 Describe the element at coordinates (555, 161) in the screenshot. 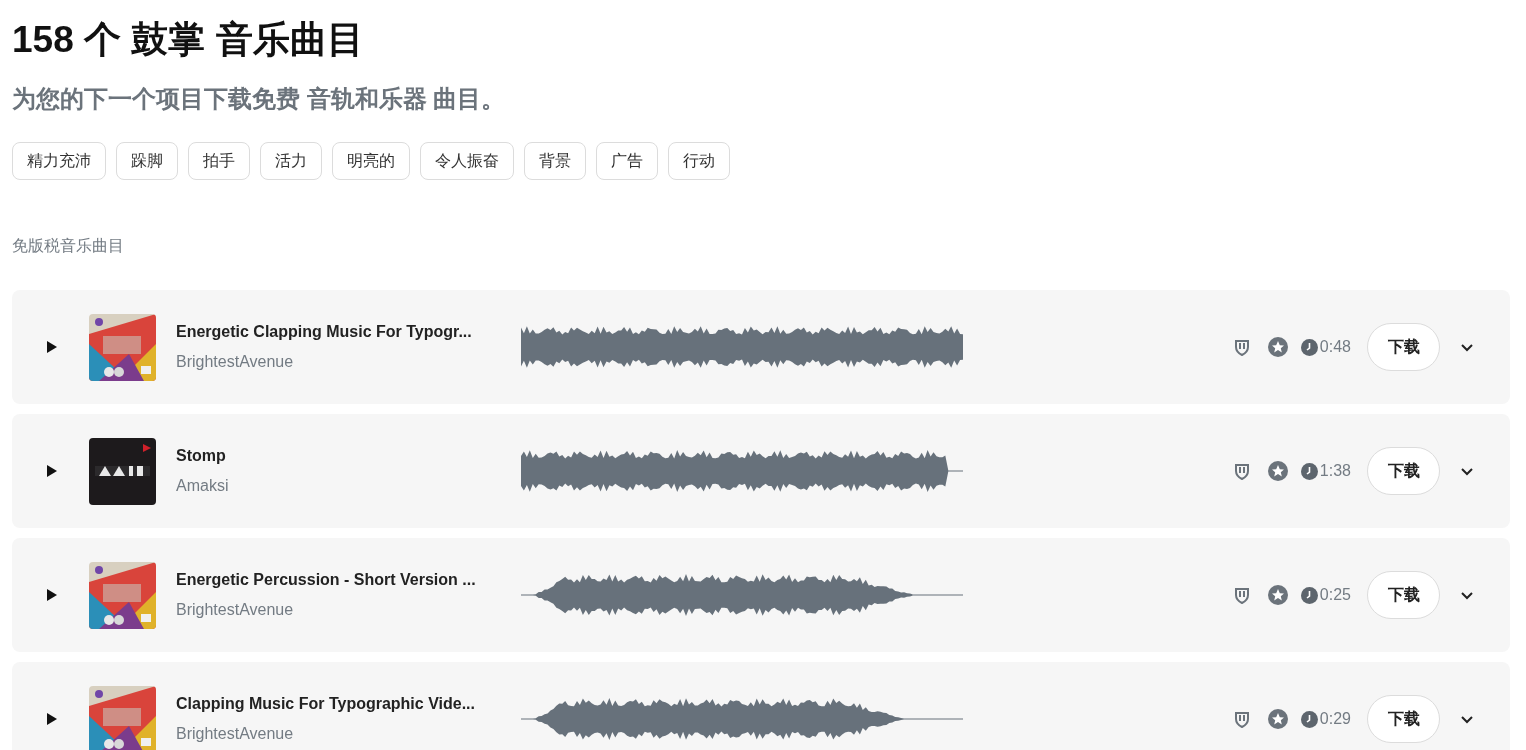

I see `tag-chip: 背景` at that location.